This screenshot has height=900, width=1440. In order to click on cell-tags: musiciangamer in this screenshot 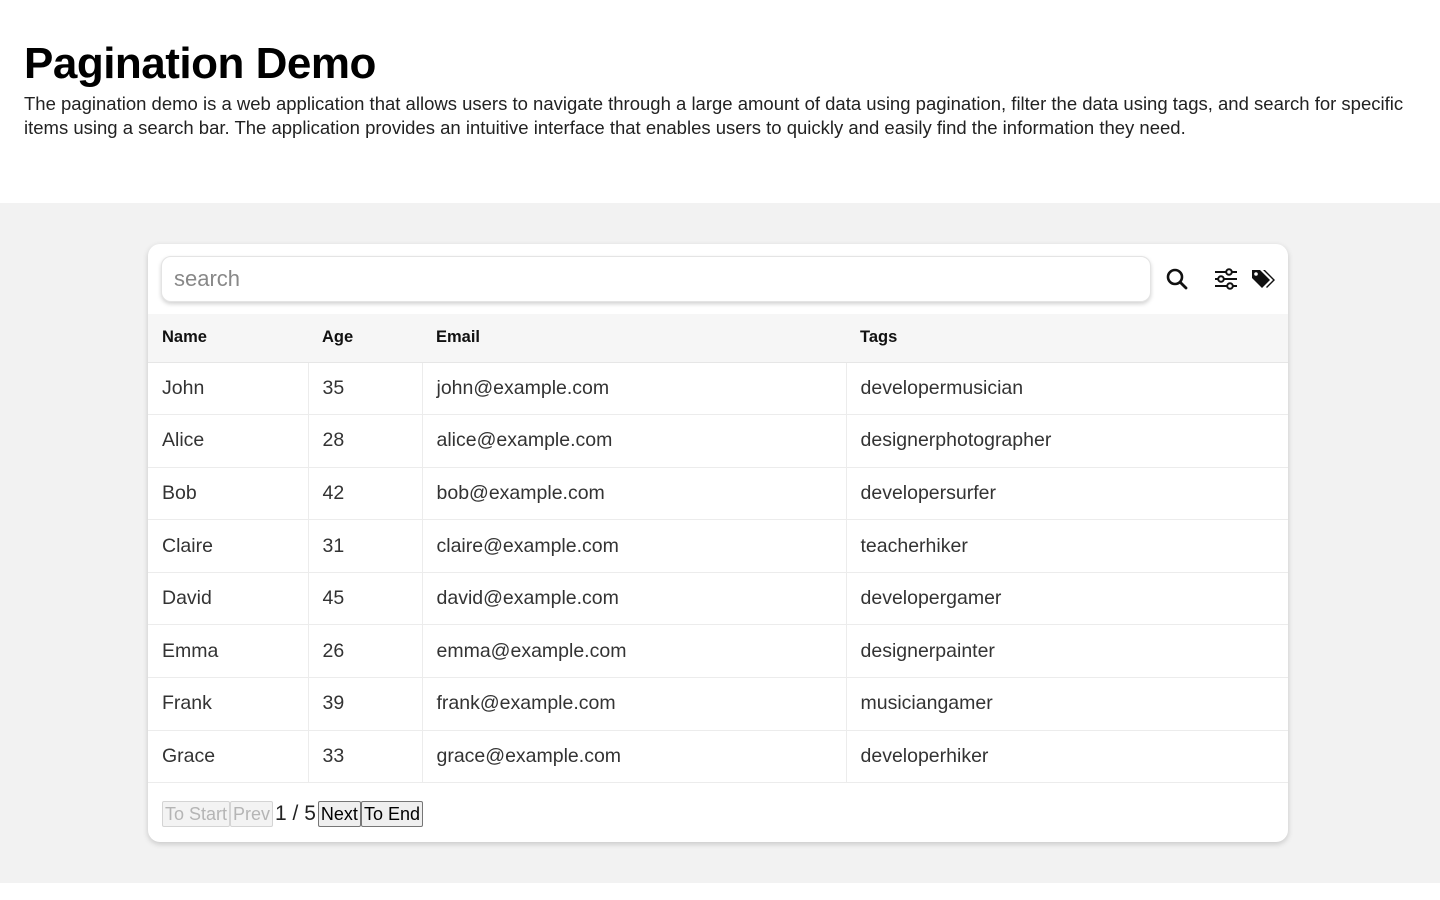, I will do `click(1067, 704)`.